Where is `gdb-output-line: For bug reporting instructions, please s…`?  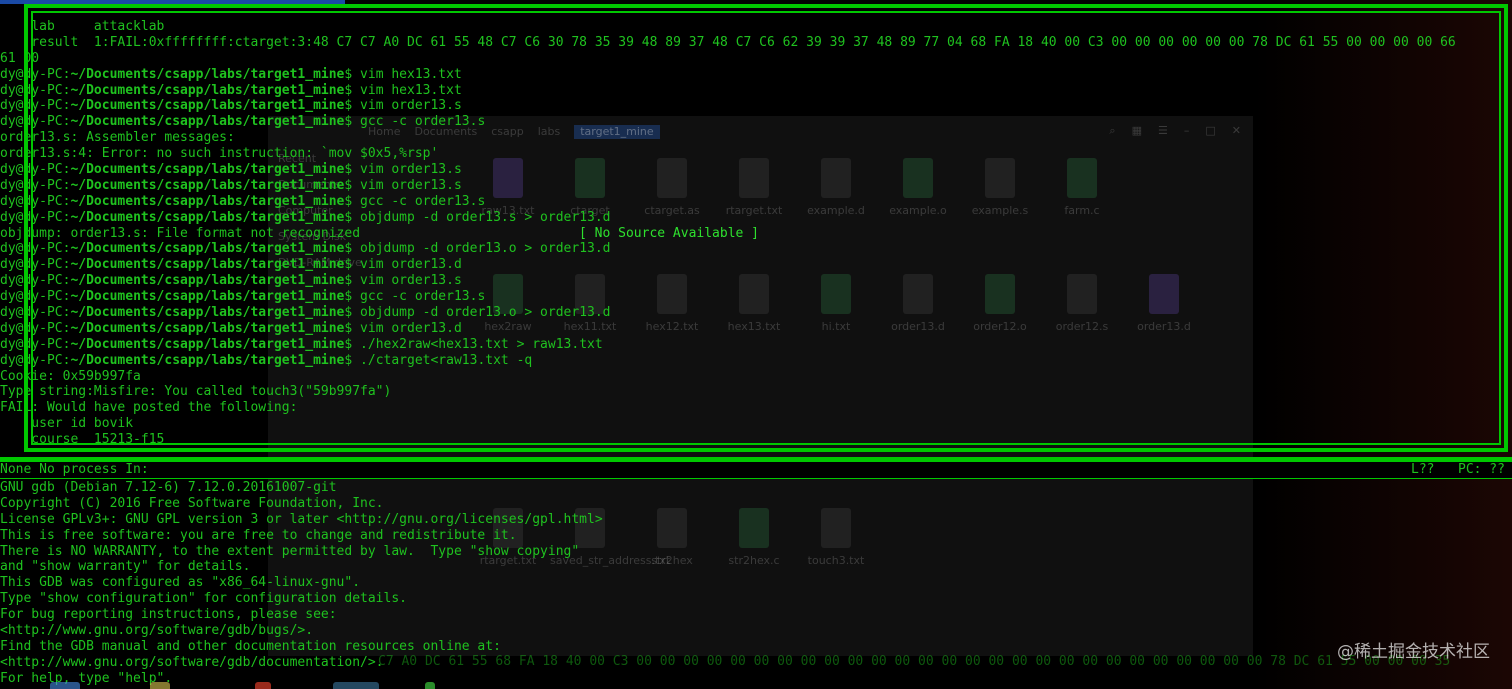
gdb-output-line: For bug reporting instructions, please s… is located at coordinates (168, 615).